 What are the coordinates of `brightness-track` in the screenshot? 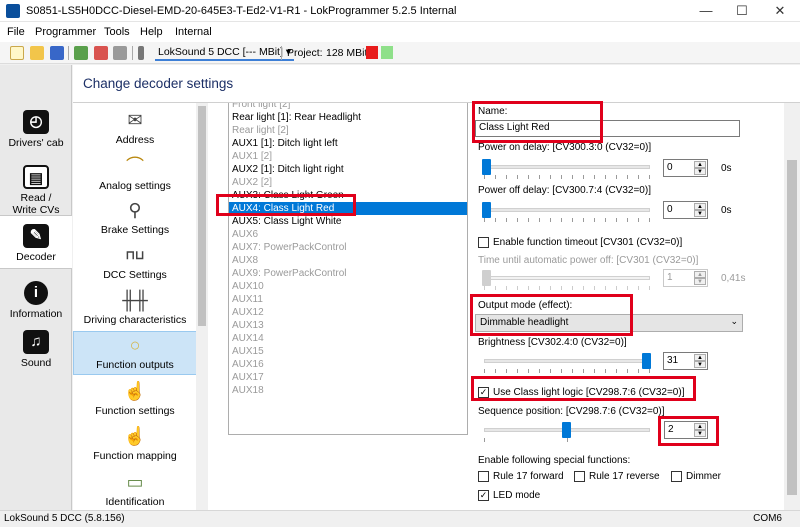 It's located at (567, 361).